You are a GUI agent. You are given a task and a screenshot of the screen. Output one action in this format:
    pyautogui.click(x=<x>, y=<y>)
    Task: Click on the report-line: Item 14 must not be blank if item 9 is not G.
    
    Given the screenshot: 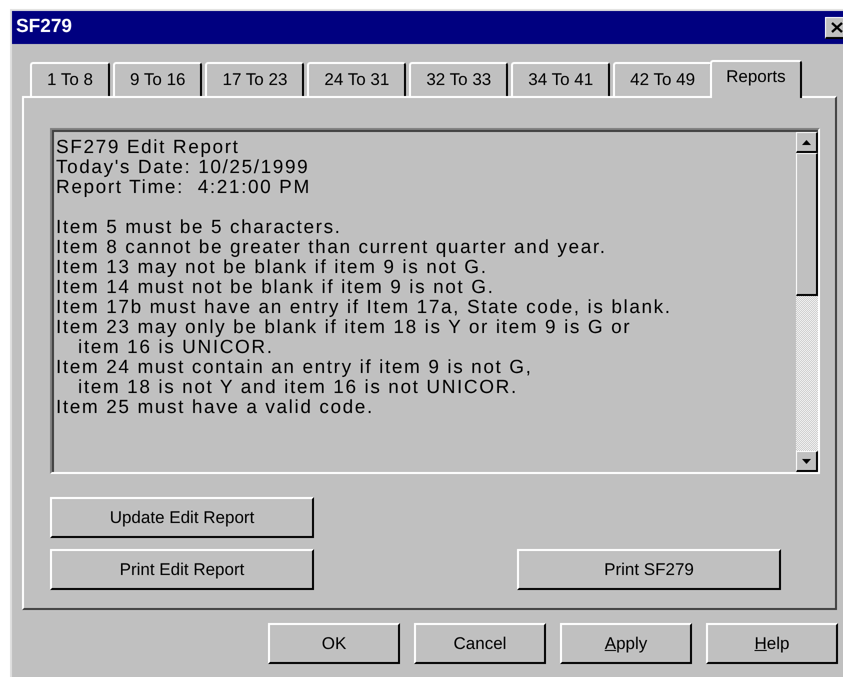 What is the action you would take?
    pyautogui.click(x=276, y=288)
    